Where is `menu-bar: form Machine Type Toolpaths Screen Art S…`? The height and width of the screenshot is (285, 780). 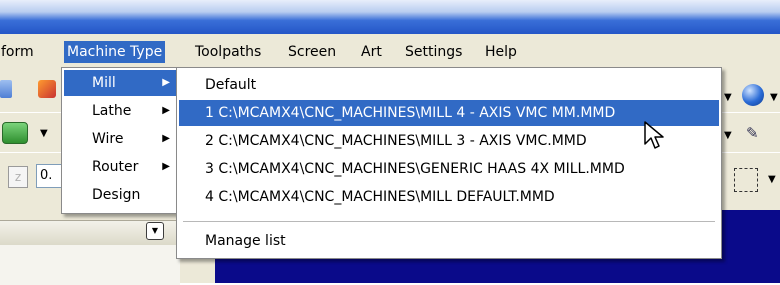 menu-bar: form Machine Type Toolpaths Screen Art S… is located at coordinates (390, 51).